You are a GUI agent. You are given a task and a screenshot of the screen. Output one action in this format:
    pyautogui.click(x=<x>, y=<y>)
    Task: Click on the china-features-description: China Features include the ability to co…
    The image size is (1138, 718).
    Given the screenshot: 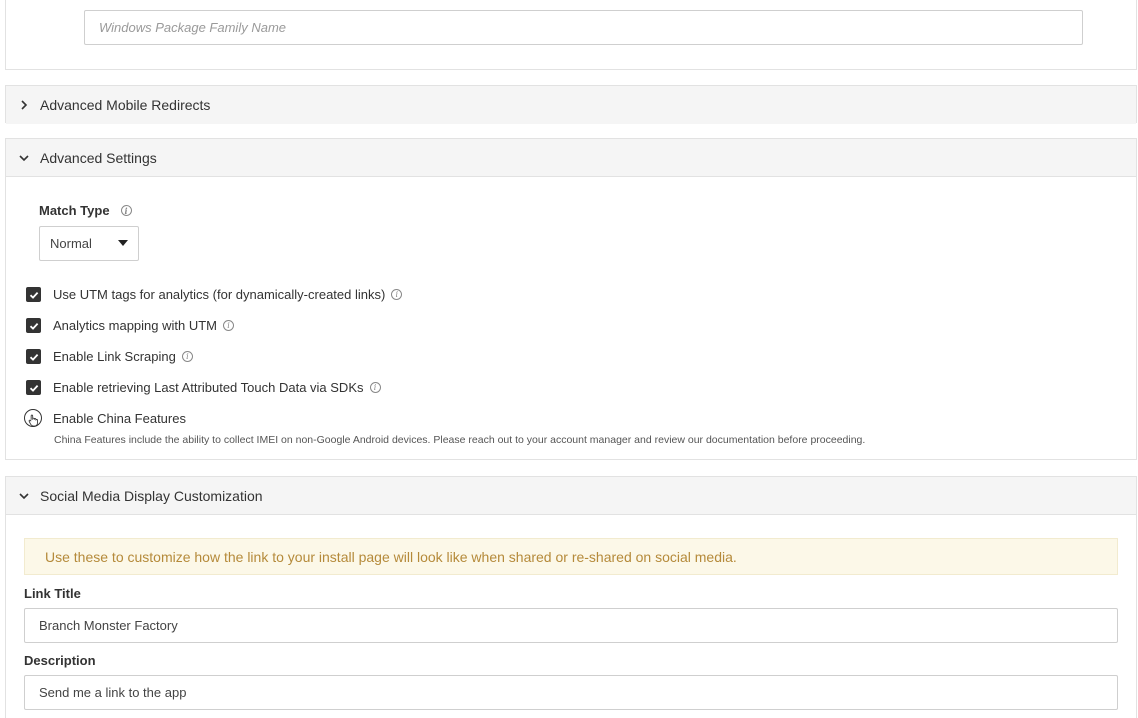 What is the action you would take?
    pyautogui.click(x=460, y=440)
    